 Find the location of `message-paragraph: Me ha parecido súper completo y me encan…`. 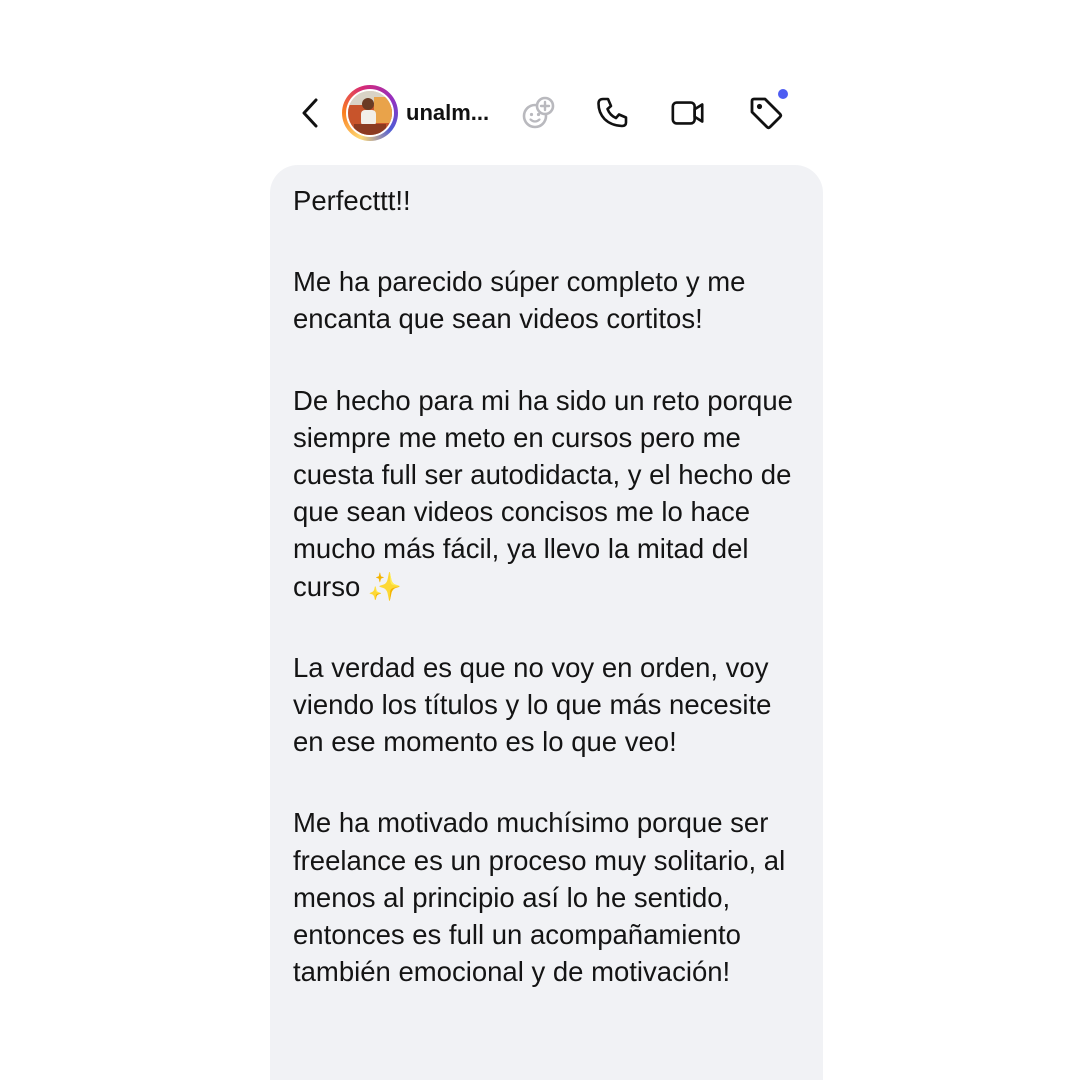

message-paragraph: Me ha parecido súper completo y me encan… is located at coordinates (519, 300).